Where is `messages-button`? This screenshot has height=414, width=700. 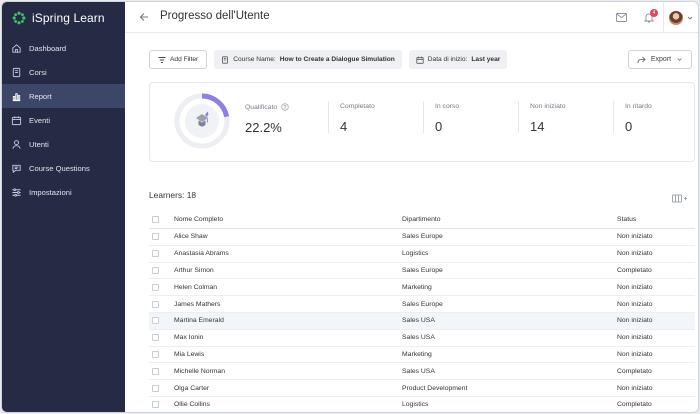 messages-button is located at coordinates (621, 17).